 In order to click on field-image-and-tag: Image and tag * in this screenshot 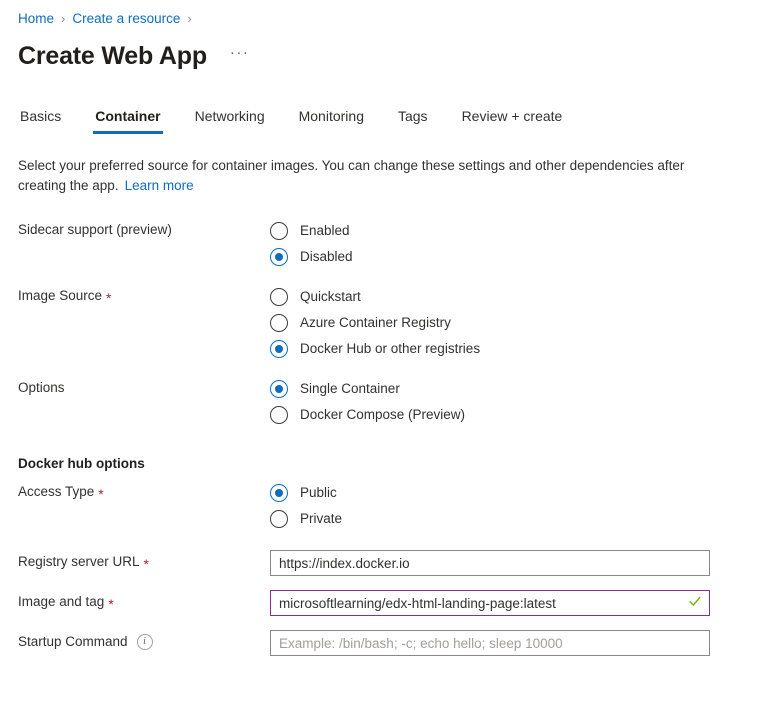, I will do `click(397, 603)`.